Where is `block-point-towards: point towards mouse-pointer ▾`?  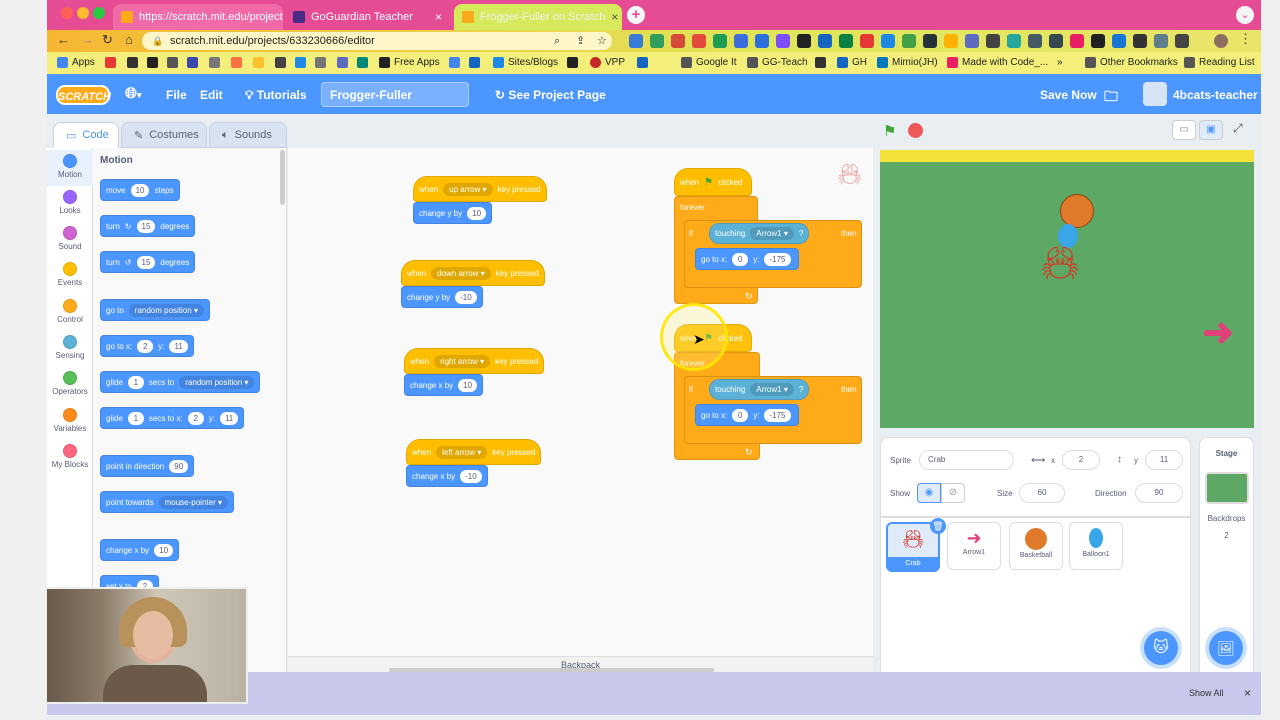
block-point-towards: point towards mouse-pointer ▾ is located at coordinates (167, 502).